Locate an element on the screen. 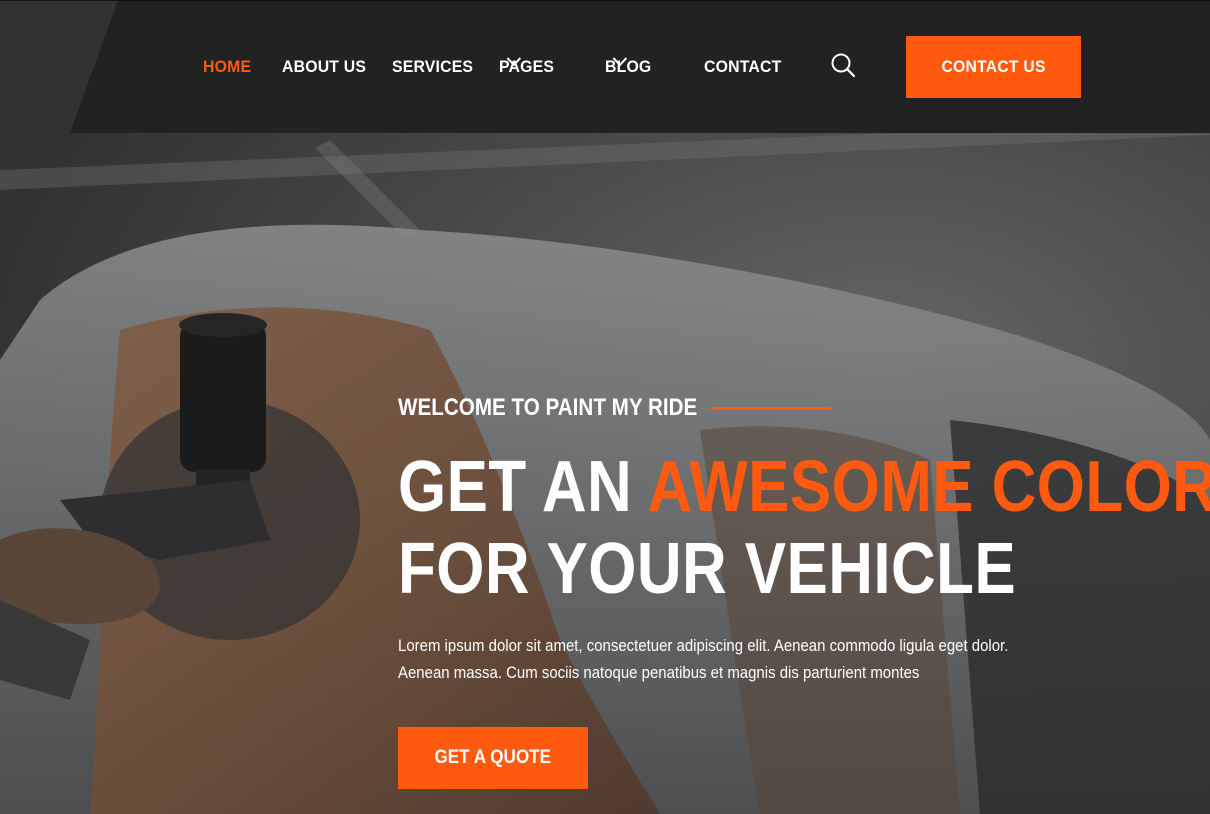 This screenshot has width=1210, height=814. hero-tagline-row: WELCOME TO PAINT MY RIDE is located at coordinates (748, 408).